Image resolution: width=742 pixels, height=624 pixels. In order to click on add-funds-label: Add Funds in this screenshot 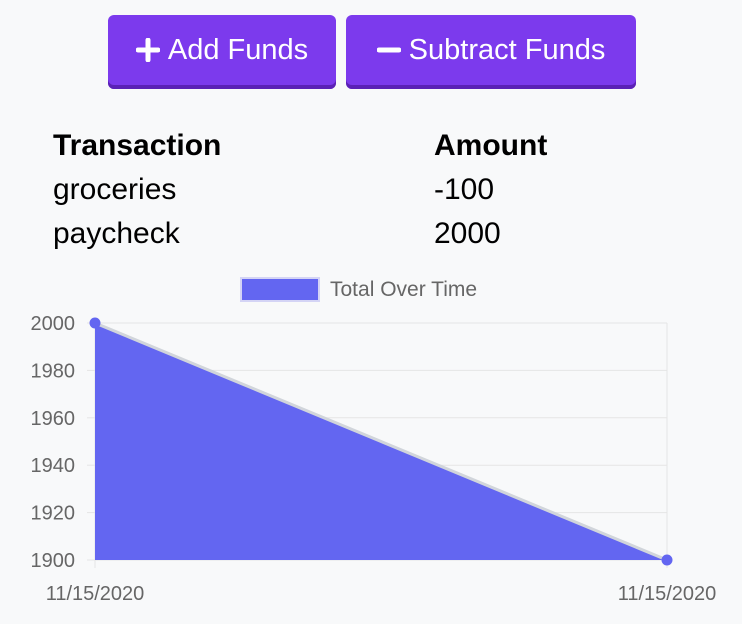, I will do `click(238, 49)`.